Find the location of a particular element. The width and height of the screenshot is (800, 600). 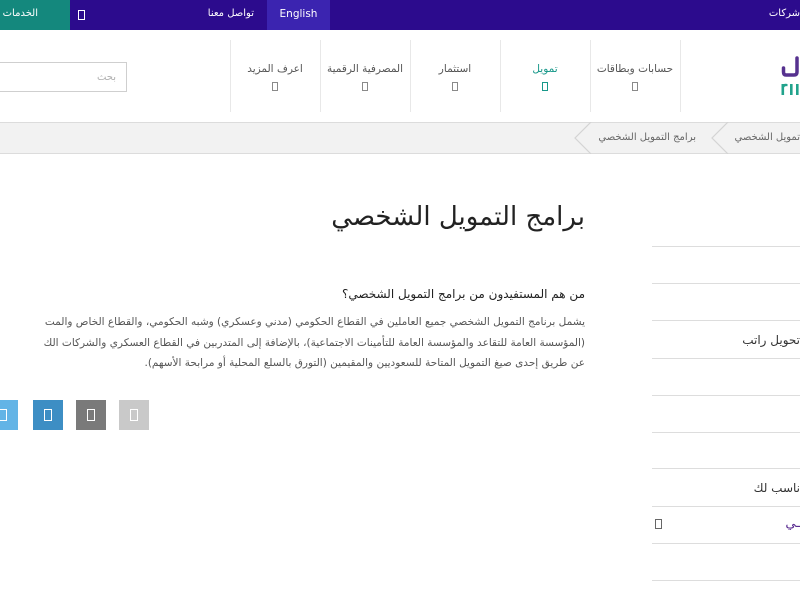

nav-item-label: تمويل is located at coordinates (545, 69).